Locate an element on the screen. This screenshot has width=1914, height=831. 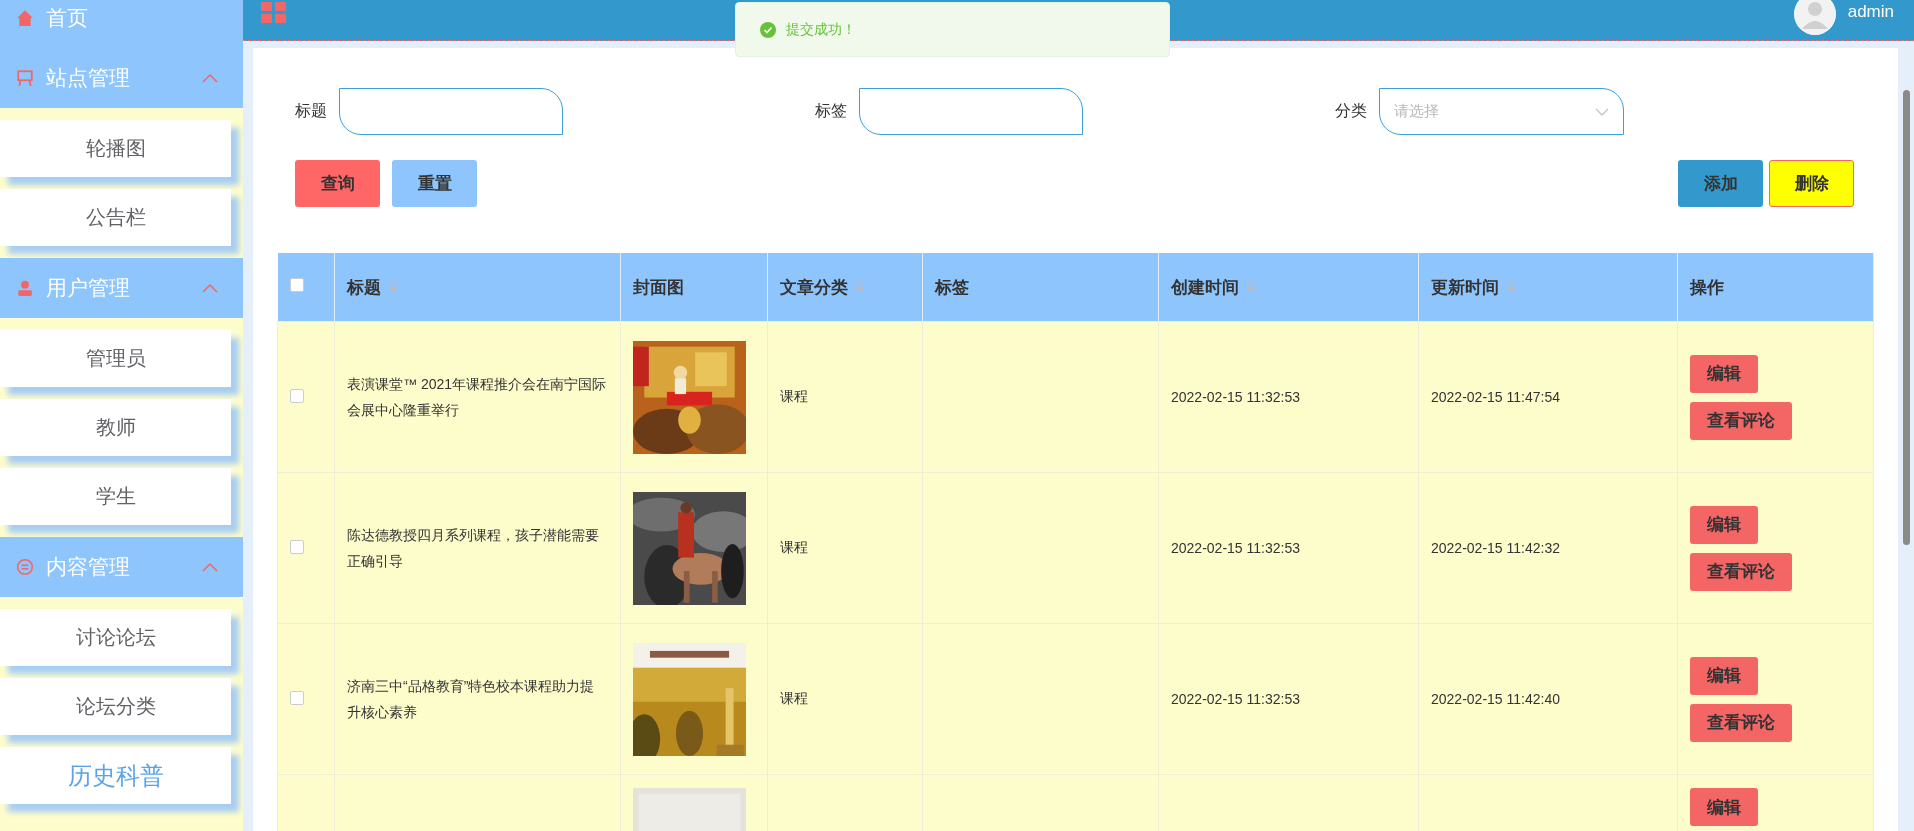
user-icon is located at coordinates (25, 288).